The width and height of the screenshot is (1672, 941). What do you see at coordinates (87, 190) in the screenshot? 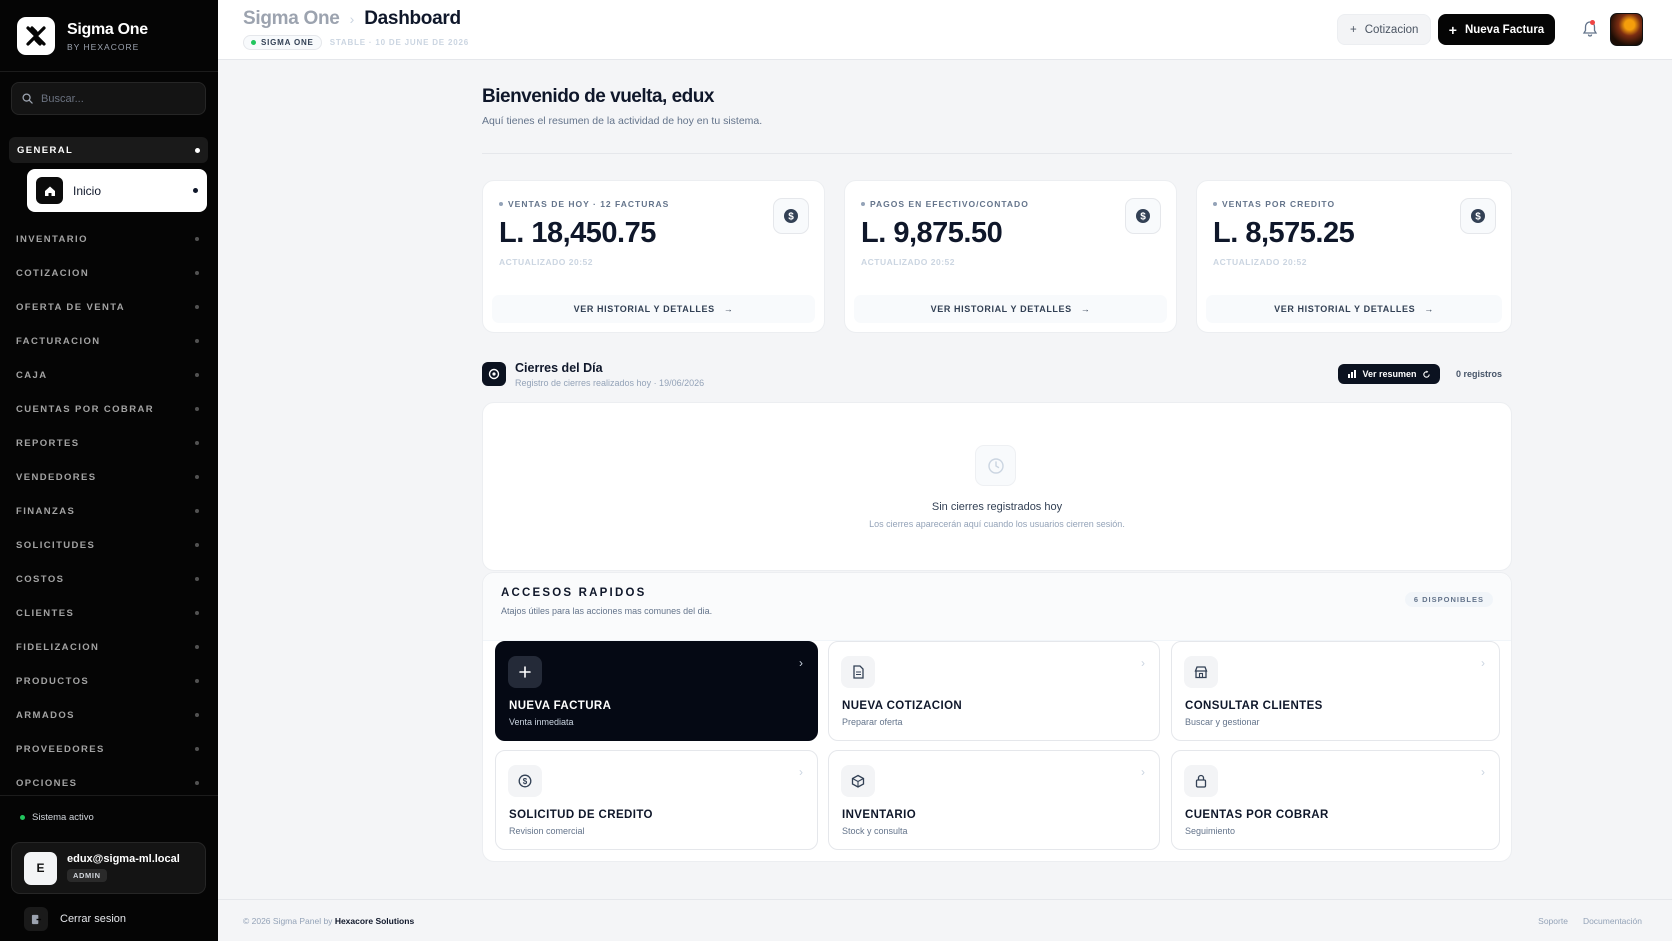
I see `sidebar-item-label: Inicio` at bounding box center [87, 190].